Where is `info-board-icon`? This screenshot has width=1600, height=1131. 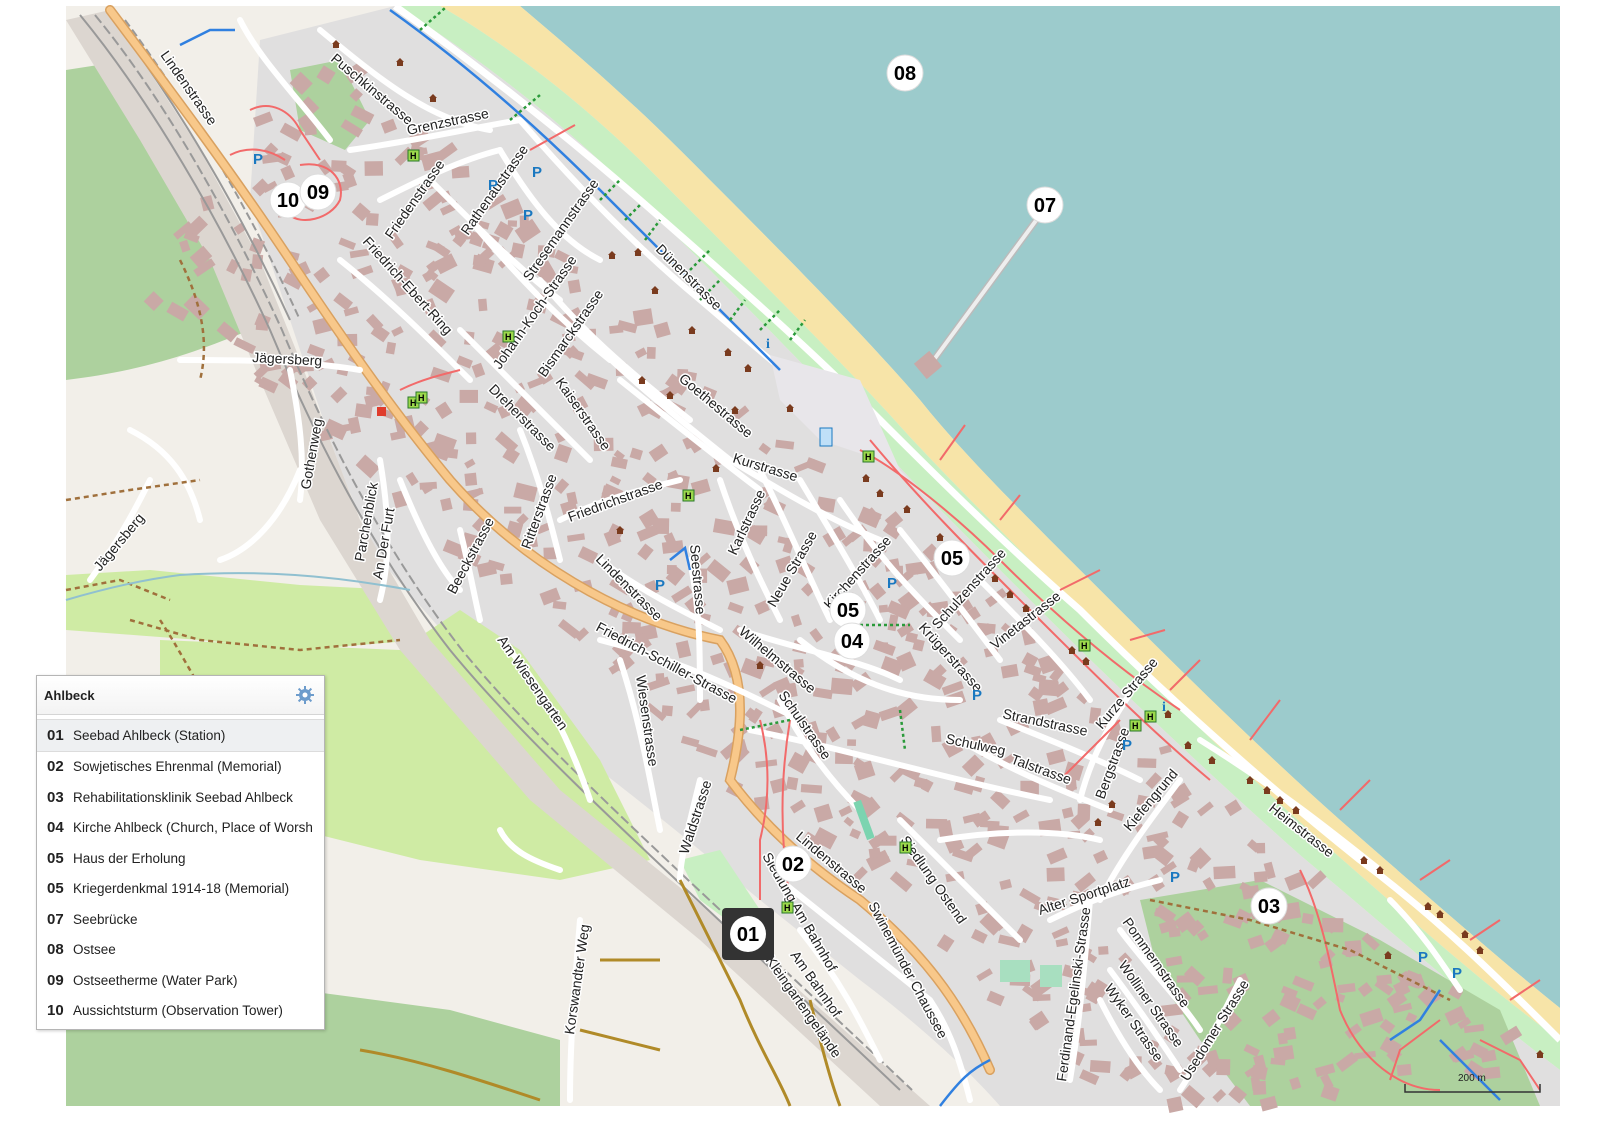 info-board-icon is located at coordinates (826, 437).